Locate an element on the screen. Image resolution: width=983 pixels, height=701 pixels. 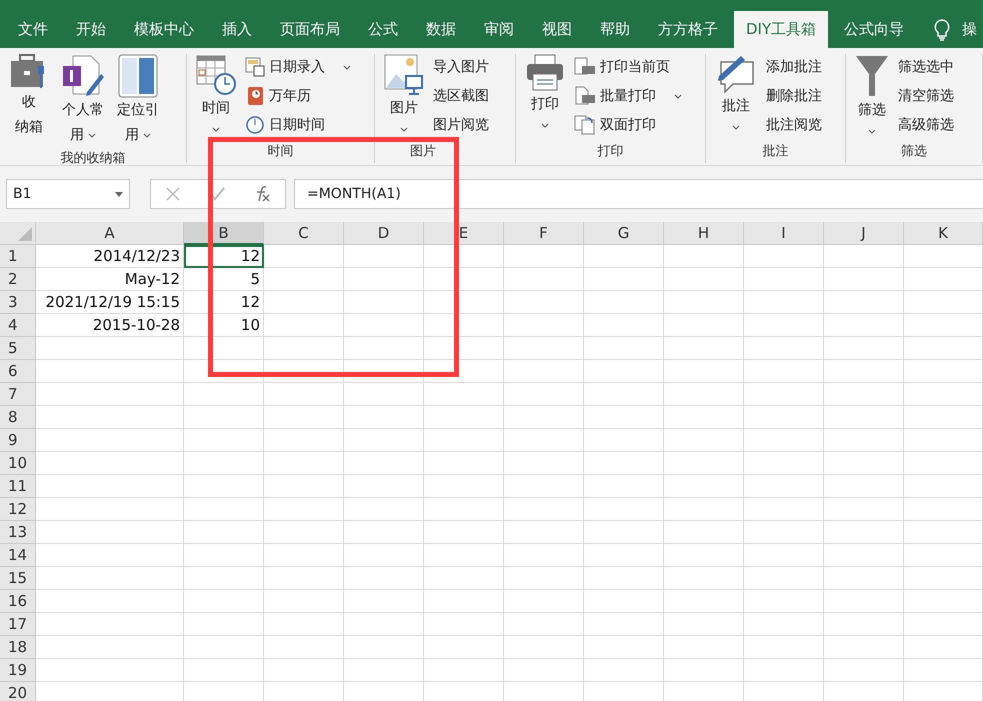
ribbon-large-button: 批注 is located at coordinates (736, 97).